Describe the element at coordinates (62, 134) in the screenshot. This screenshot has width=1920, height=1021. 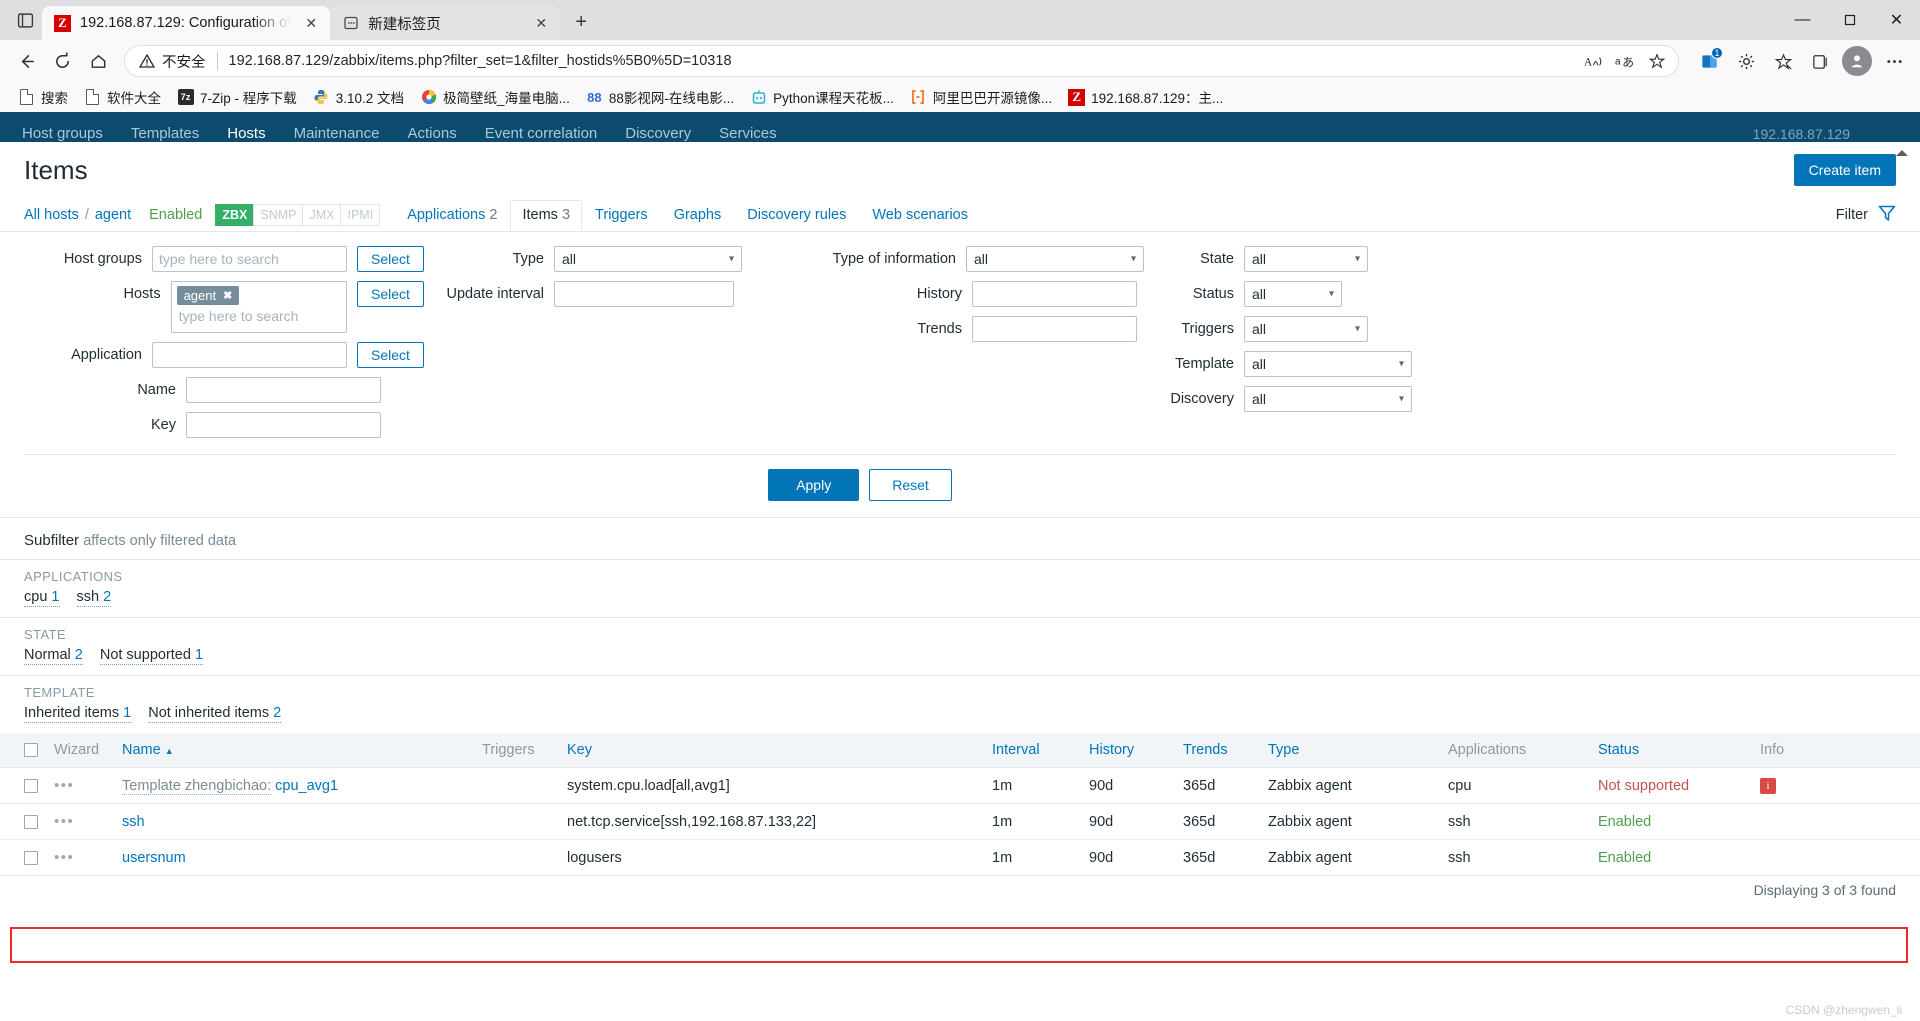
I see `nav-item-host-groups: Host groups` at that location.